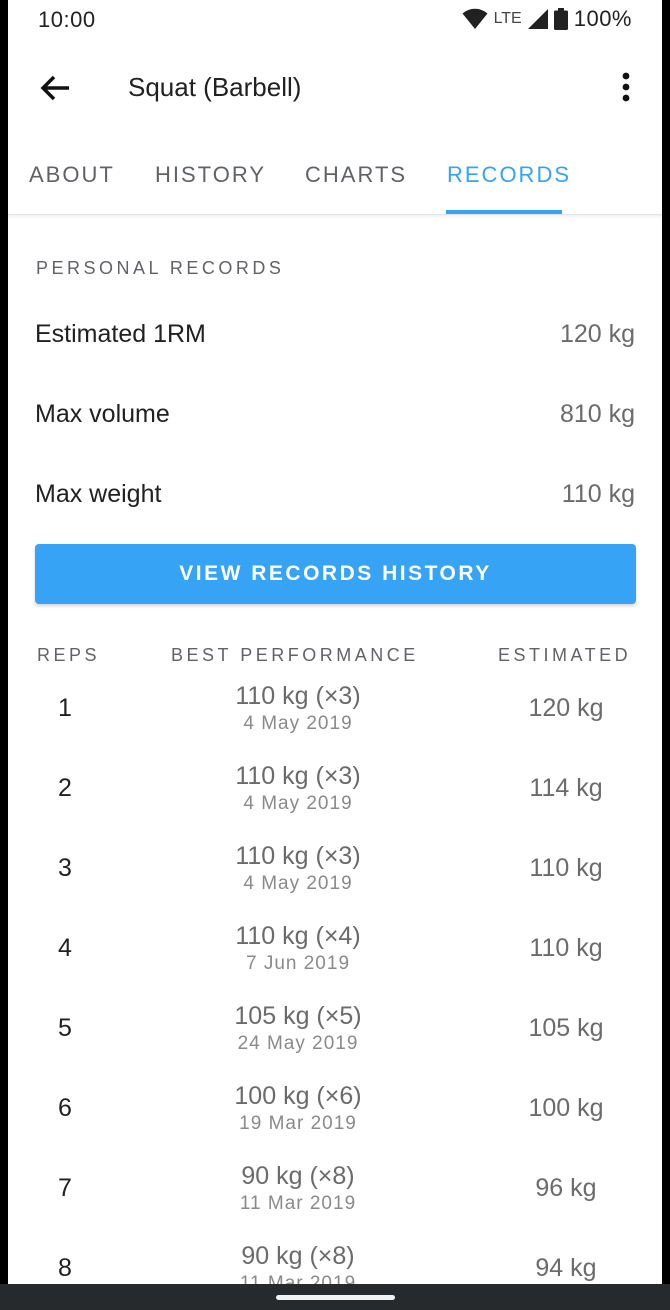 This screenshot has height=1310, width=670. Describe the element at coordinates (298, 1096) in the screenshot. I see `best-performance-value: 100 kg (×6)` at that location.